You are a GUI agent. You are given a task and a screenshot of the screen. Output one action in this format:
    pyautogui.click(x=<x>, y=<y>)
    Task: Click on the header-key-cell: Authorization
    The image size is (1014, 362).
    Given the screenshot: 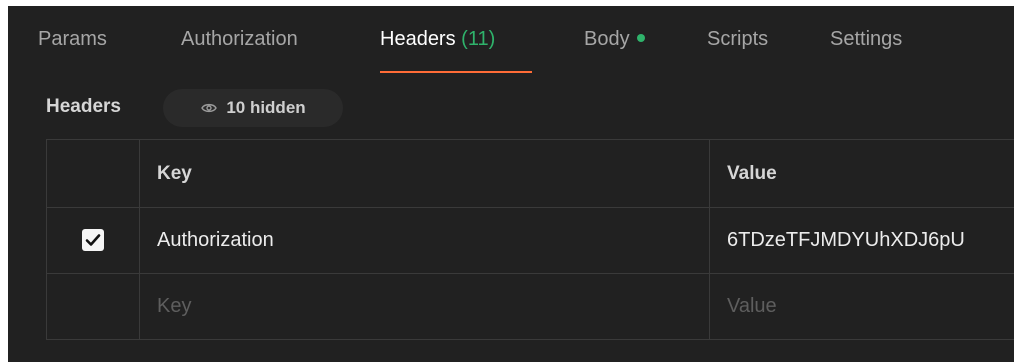 What is the action you would take?
    pyautogui.click(x=425, y=240)
    